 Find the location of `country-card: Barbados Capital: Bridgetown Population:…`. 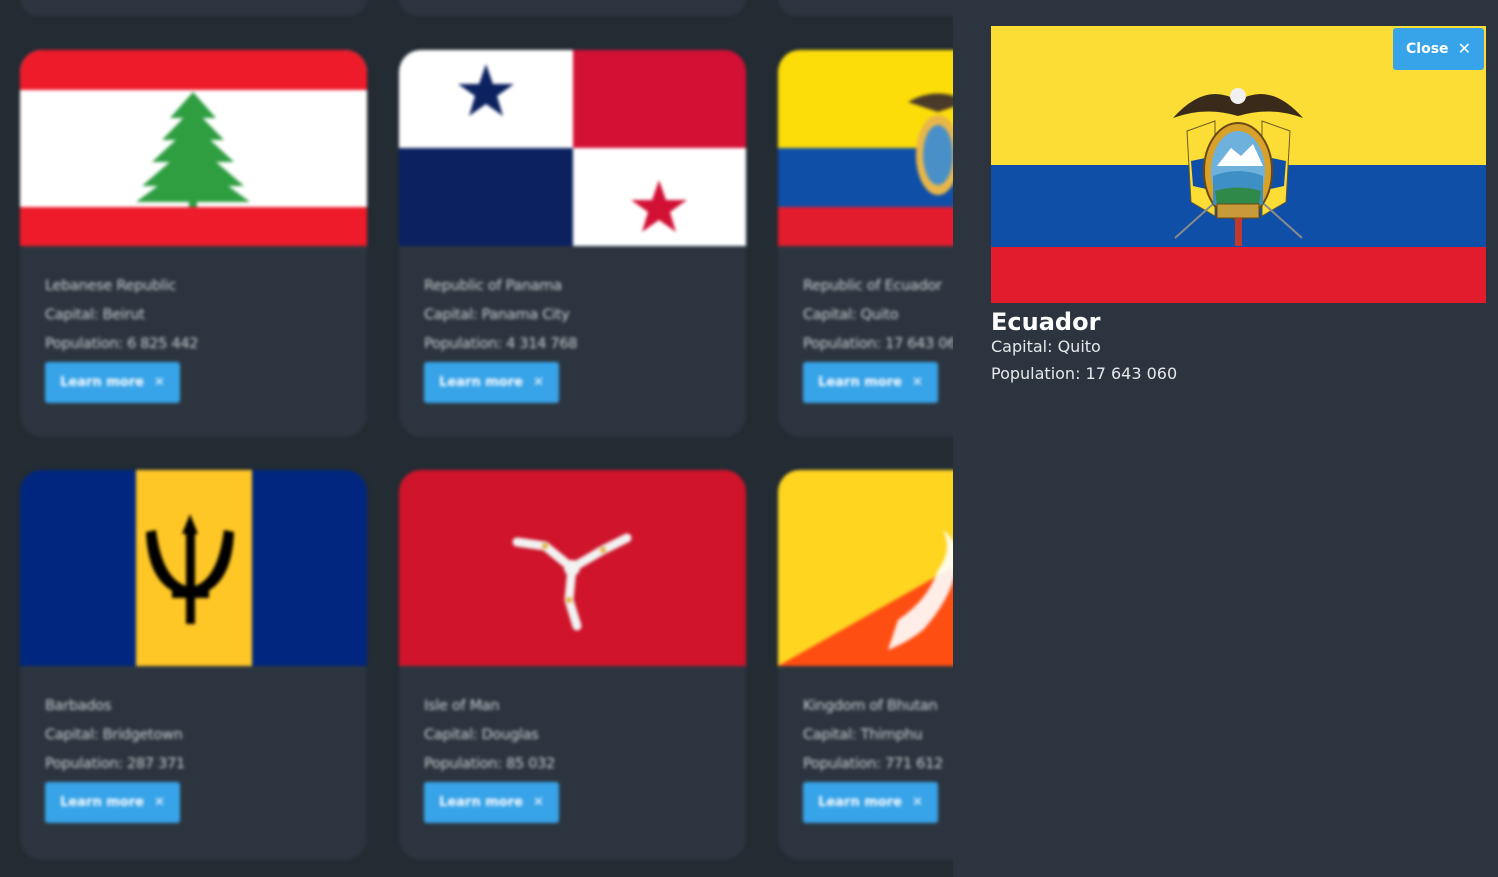

country-card: Barbados Capital: Bridgetown Population:… is located at coordinates (193, 665).